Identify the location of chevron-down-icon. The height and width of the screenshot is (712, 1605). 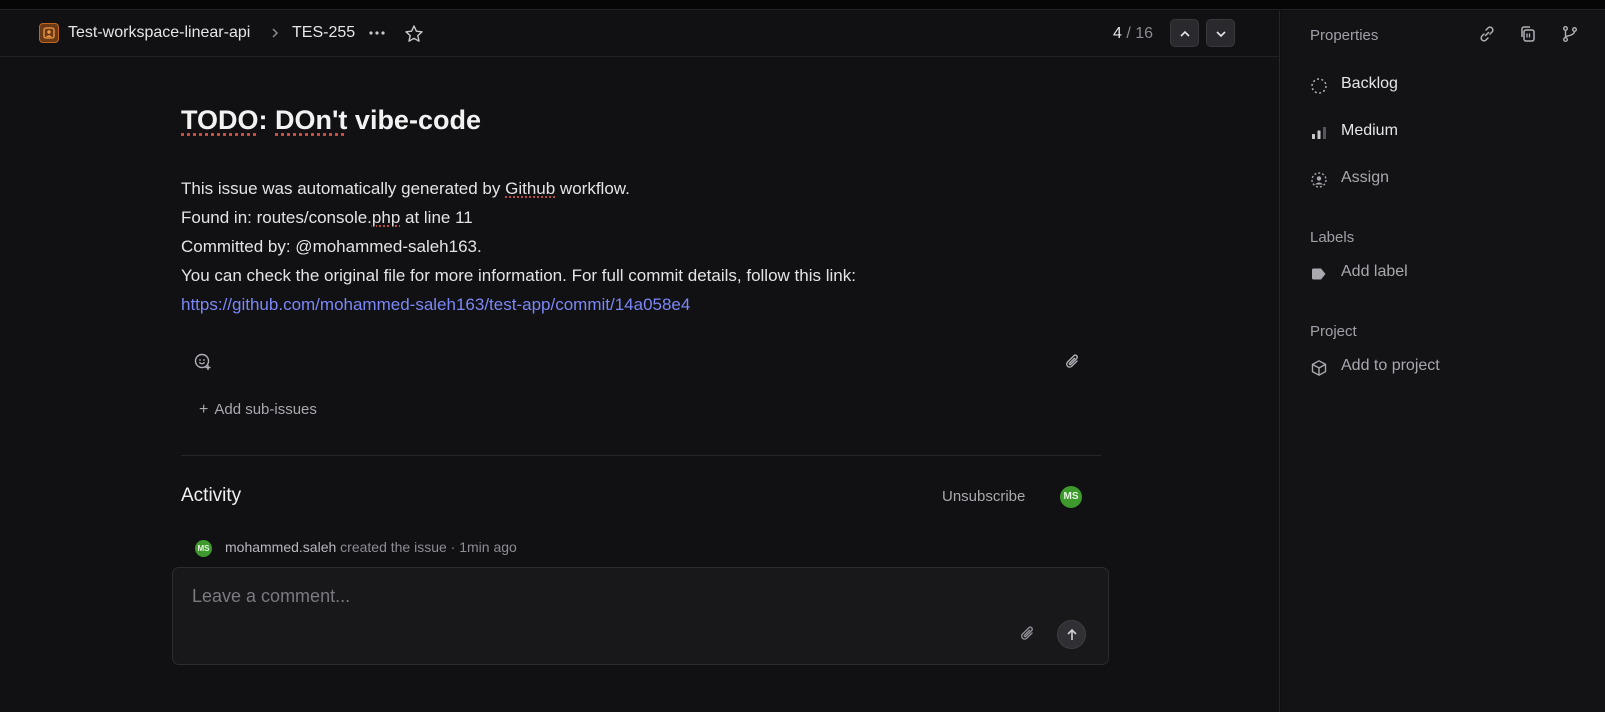
(1221, 34).